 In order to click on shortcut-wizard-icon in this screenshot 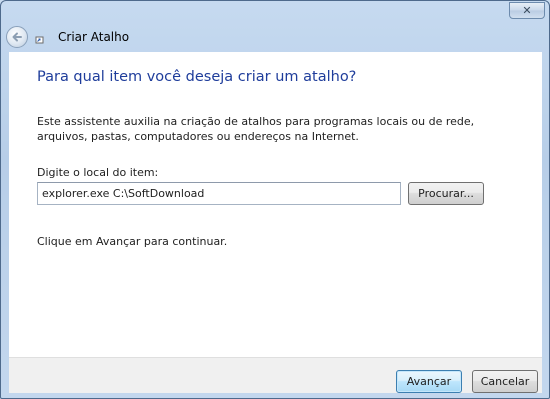, I will do `click(39, 40)`.